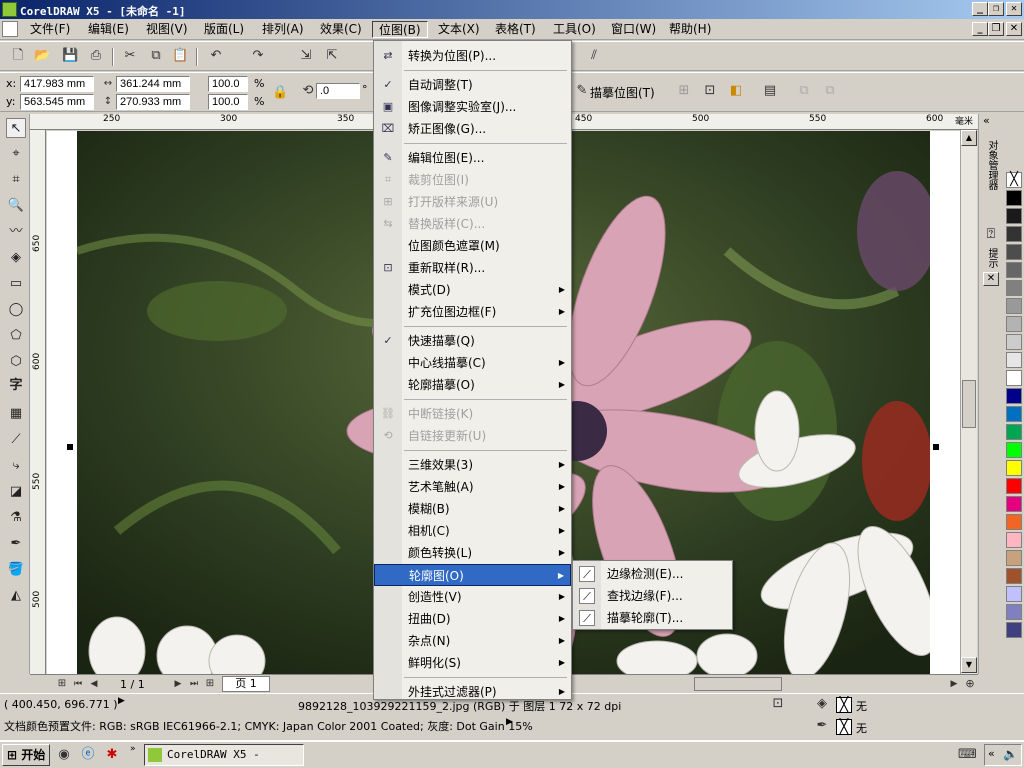 This screenshot has width=1024, height=768. Describe the element at coordinates (280, 93) in the screenshot. I see `lock-ratio-icon: 🔒` at that location.